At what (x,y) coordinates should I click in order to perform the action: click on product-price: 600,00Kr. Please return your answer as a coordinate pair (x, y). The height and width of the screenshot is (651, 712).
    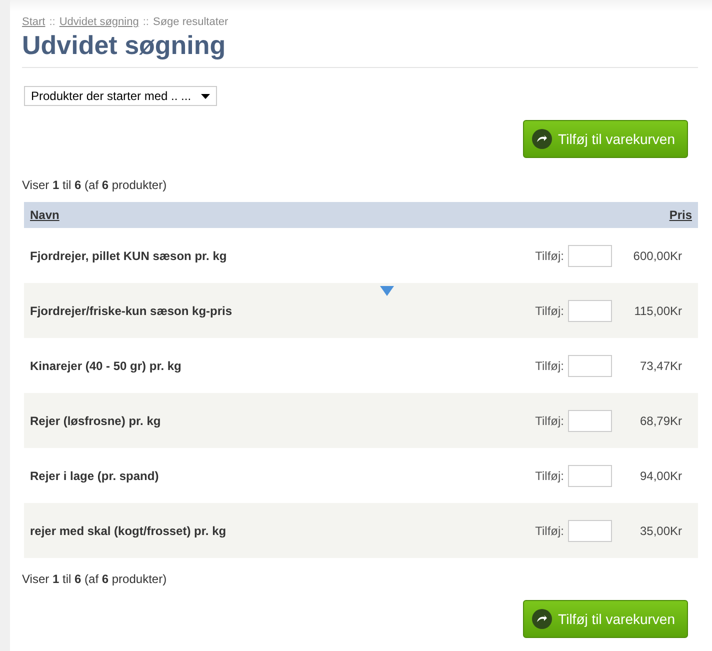
    Looking at the image, I should click on (657, 255).